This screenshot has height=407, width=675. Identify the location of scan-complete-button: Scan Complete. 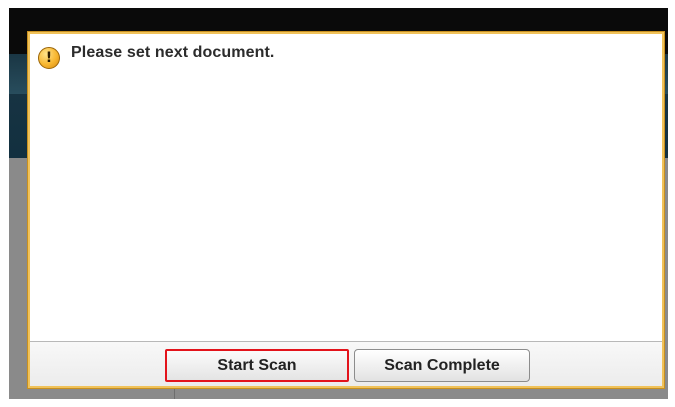
(442, 365).